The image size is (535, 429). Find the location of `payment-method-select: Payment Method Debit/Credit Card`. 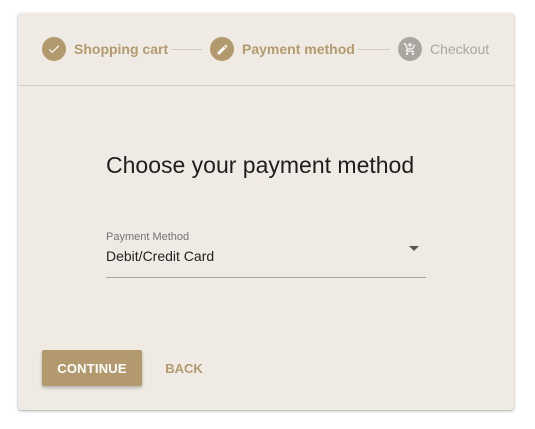

payment-method-select: Payment Method Debit/Credit Card is located at coordinates (266, 254).